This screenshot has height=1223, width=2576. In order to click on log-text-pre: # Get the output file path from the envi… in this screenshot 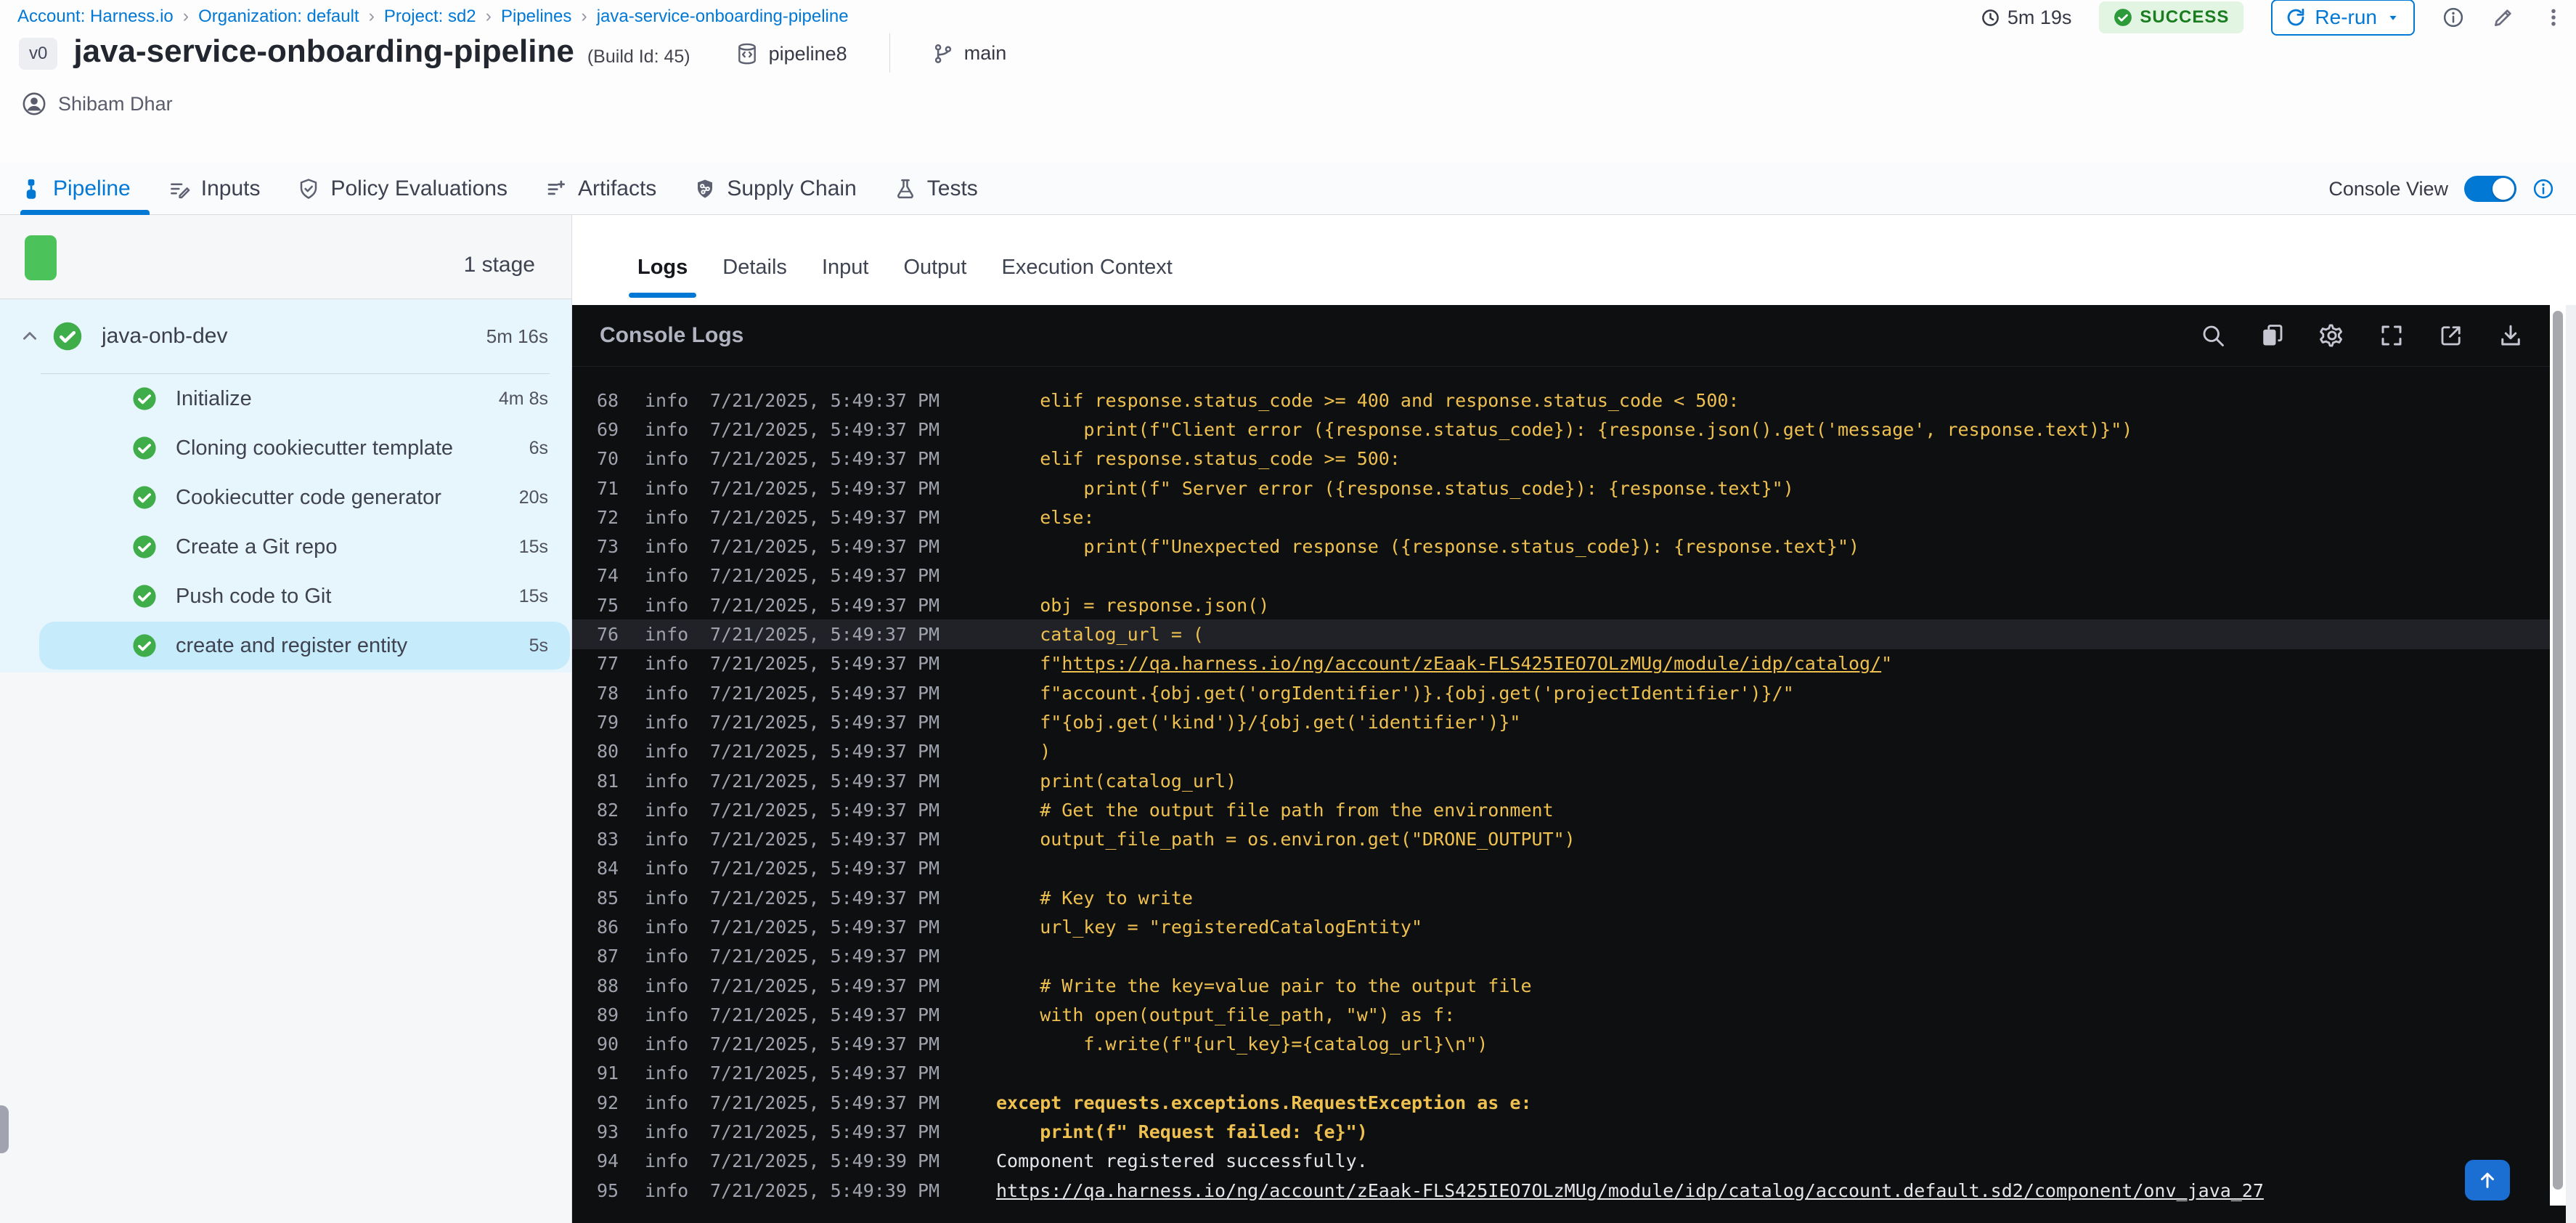, I will do `click(1275, 810)`.